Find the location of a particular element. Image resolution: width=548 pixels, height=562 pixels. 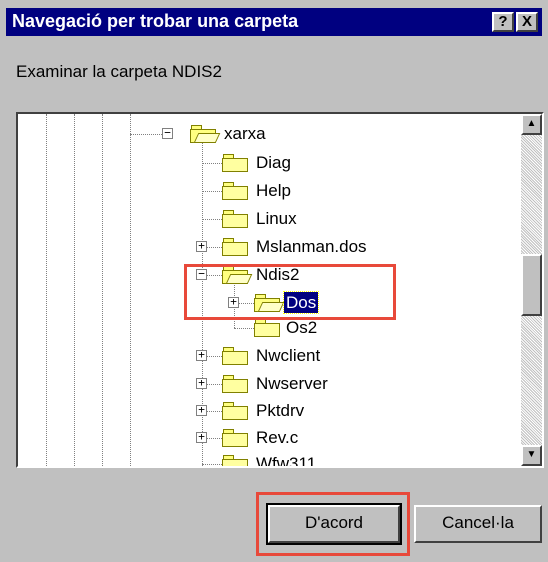

tree-item-help: Help is located at coordinates (273, 190).